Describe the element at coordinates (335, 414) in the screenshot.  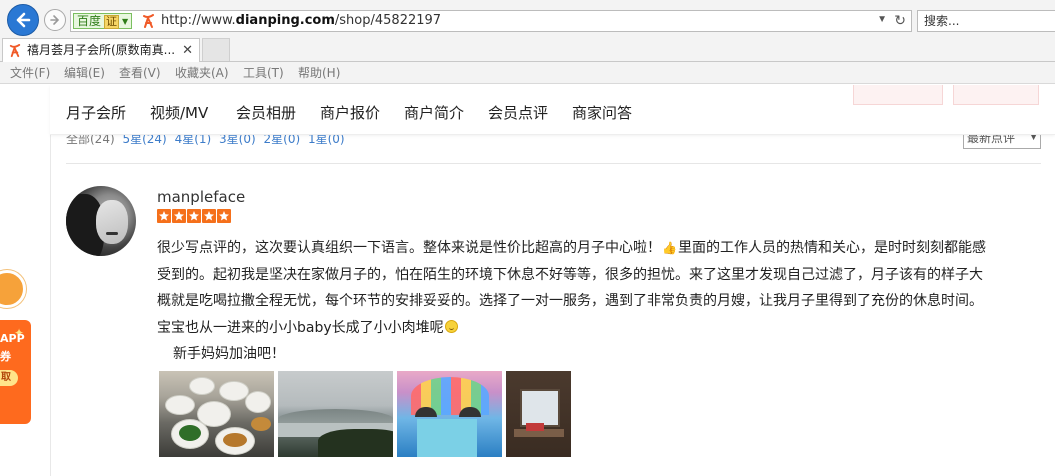
I see `photo-lake-view` at that location.